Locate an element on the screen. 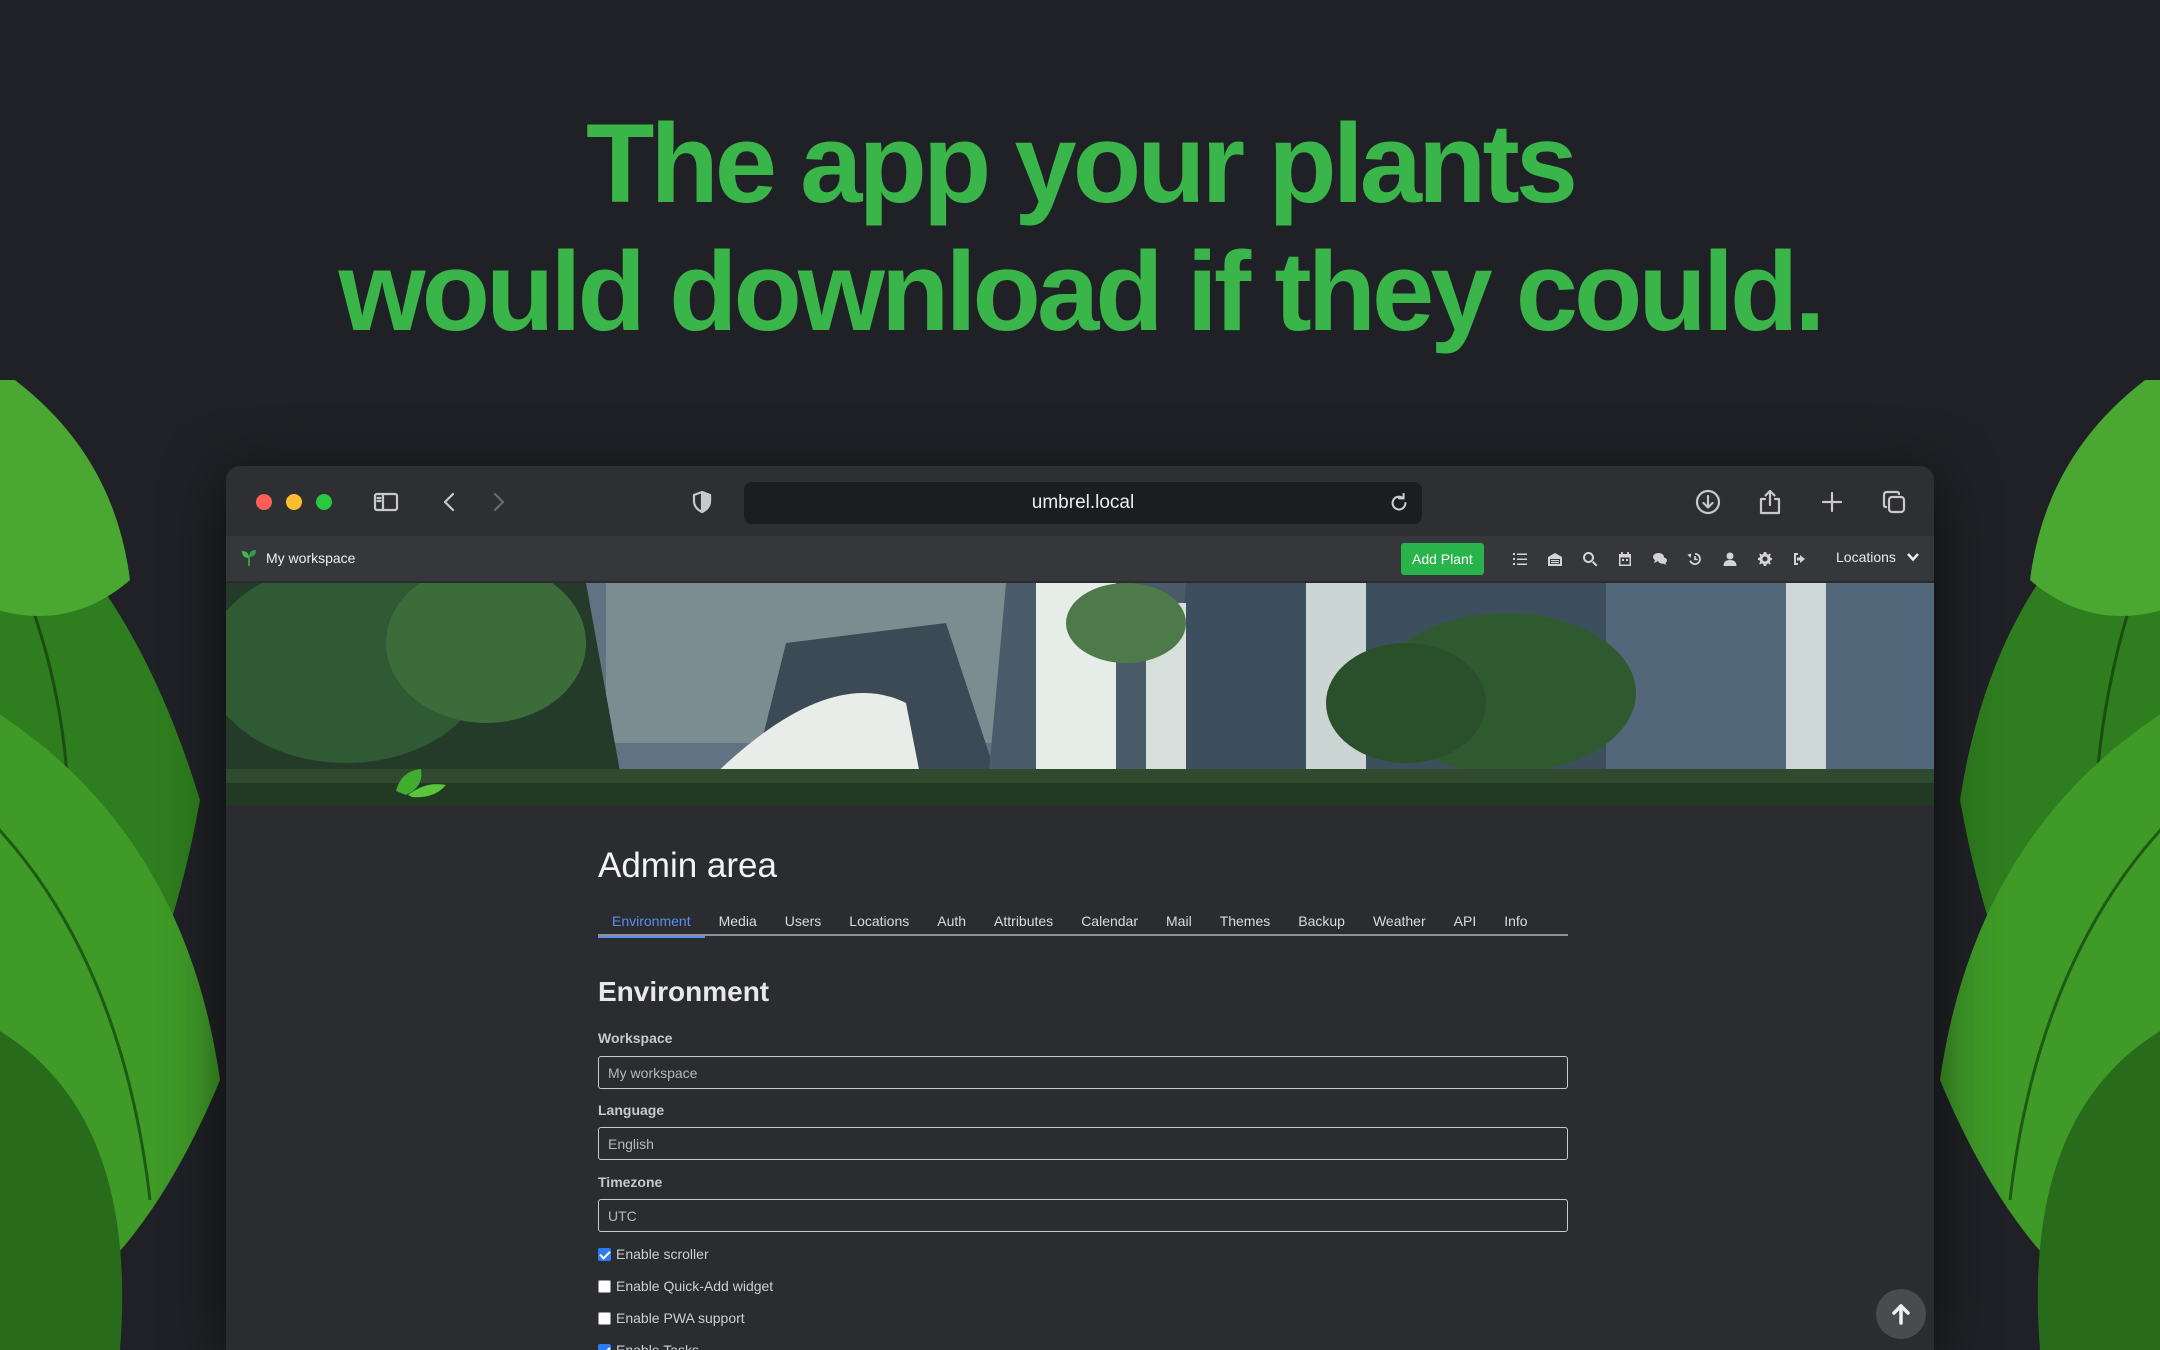  tab-backup: Backup is located at coordinates (1321, 921).